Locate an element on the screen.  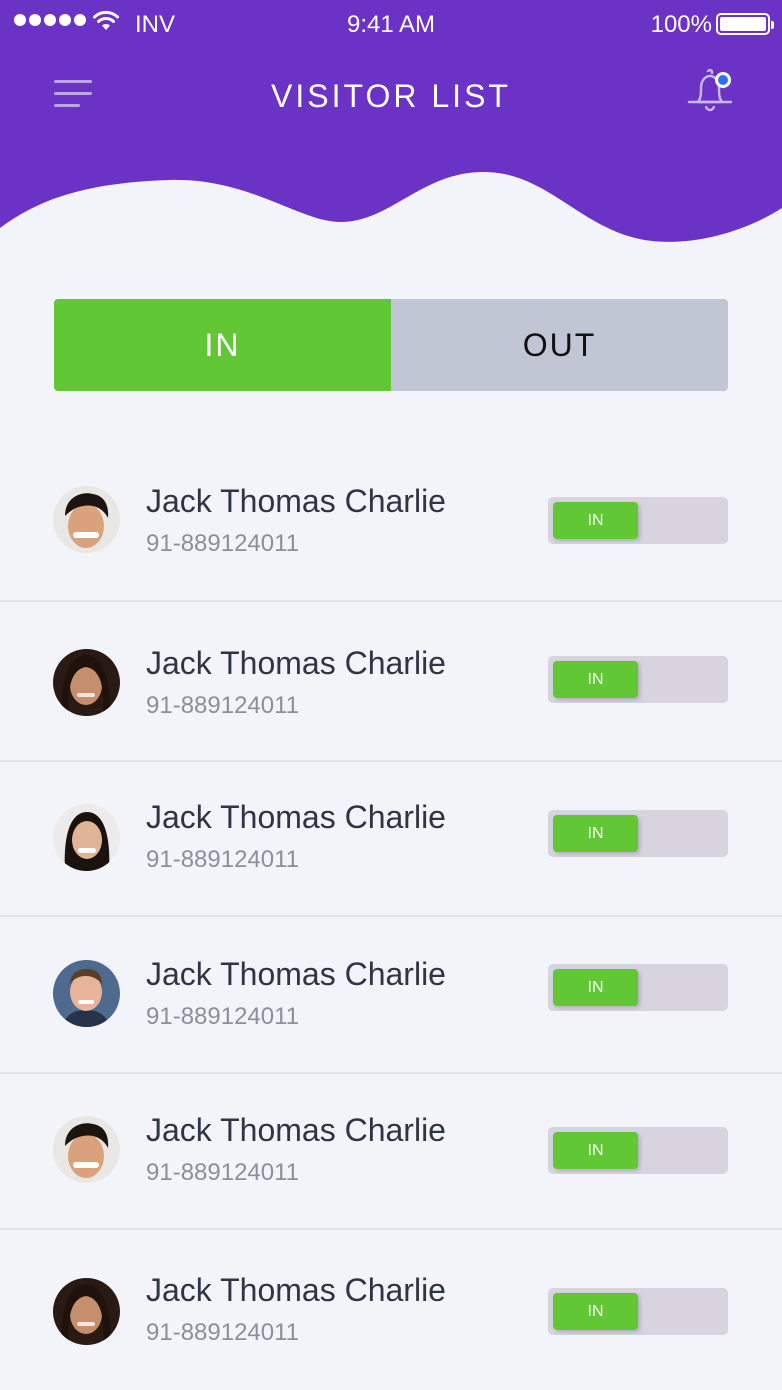
tab-out: OUT is located at coordinates (559, 345).